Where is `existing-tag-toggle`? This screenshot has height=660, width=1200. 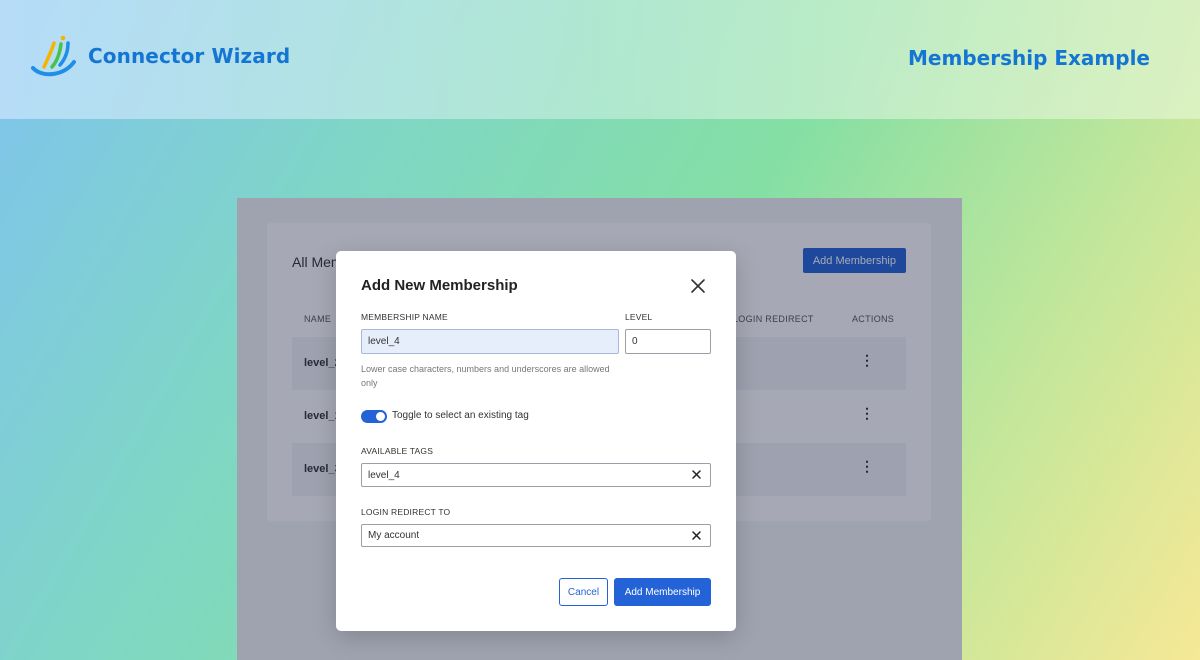 existing-tag-toggle is located at coordinates (374, 416).